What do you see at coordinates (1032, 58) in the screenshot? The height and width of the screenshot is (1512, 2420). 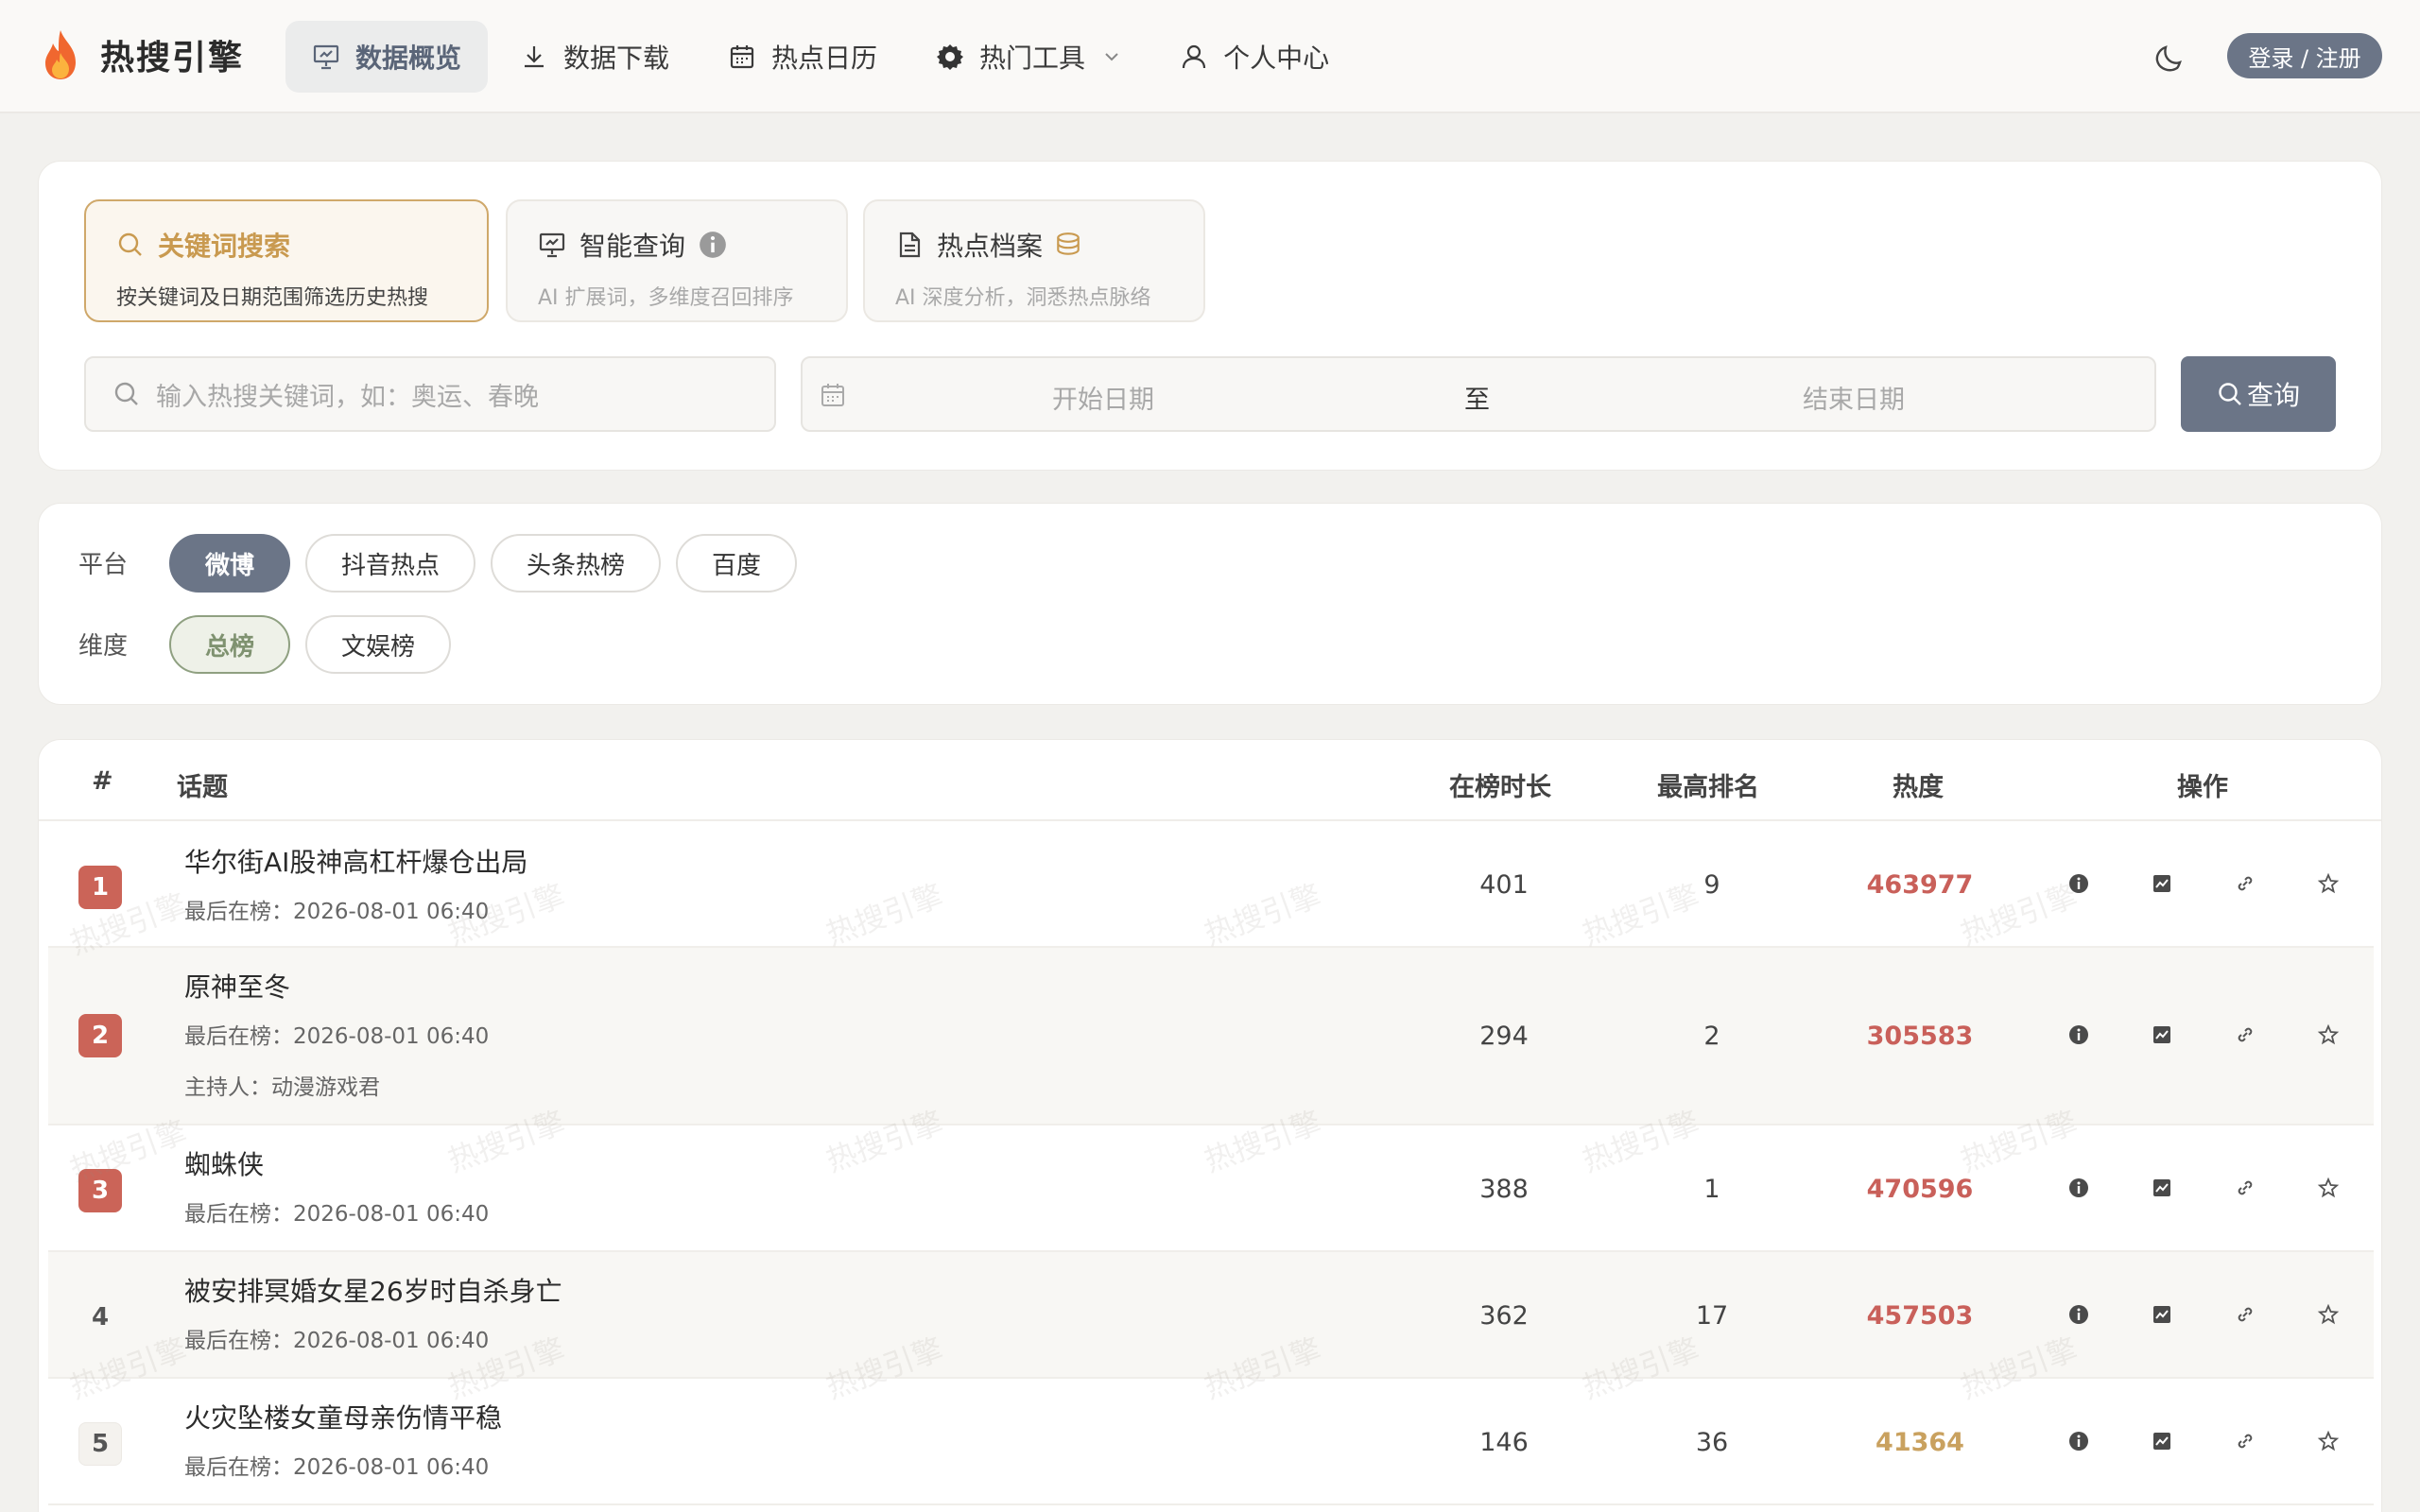 I see `nav-item-label: 热门工具` at bounding box center [1032, 58].